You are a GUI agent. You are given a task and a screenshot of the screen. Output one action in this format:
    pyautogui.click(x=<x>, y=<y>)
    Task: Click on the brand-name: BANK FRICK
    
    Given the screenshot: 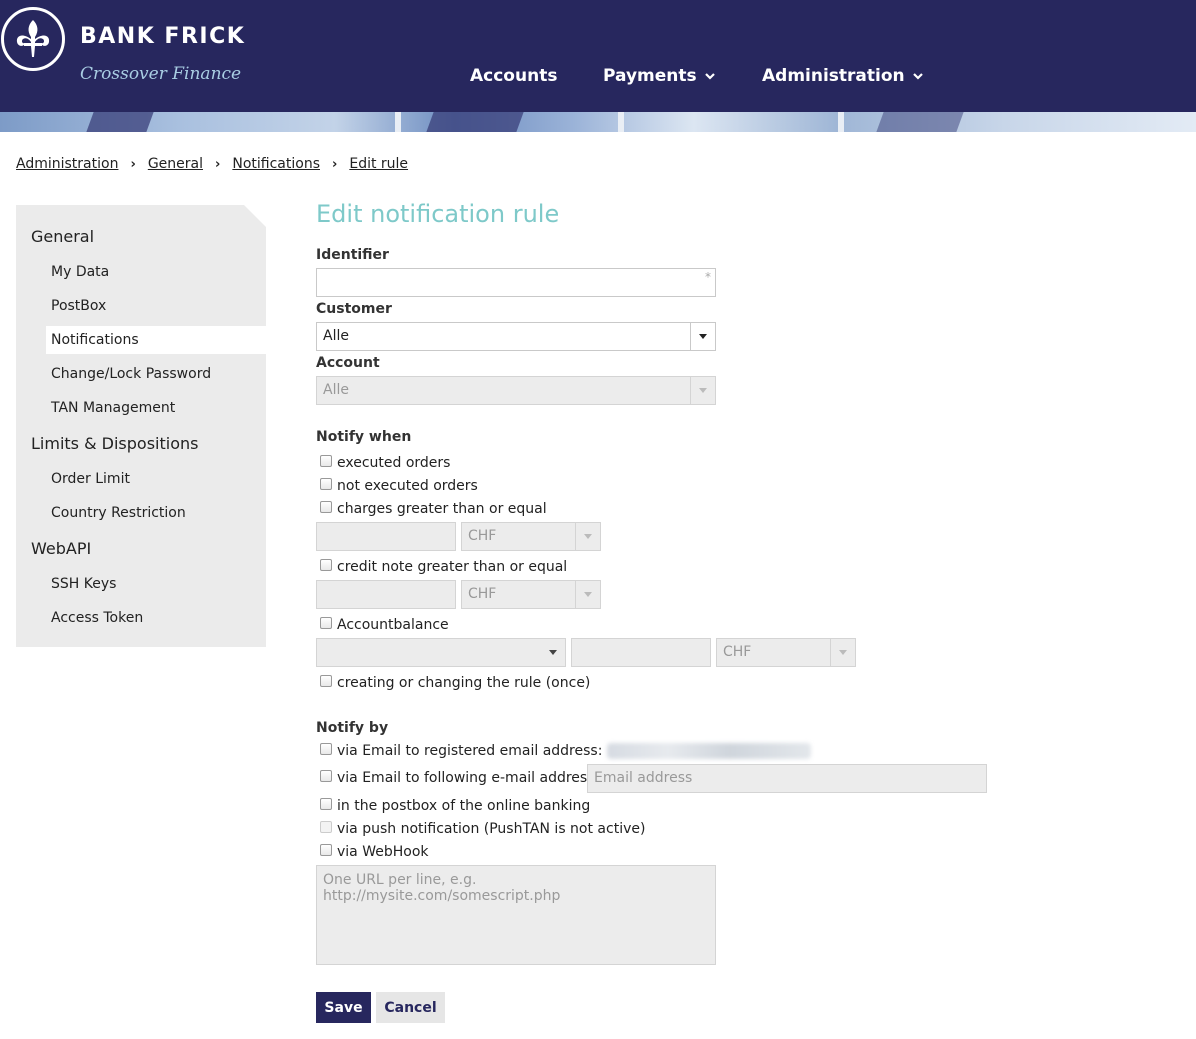 What is the action you would take?
    pyautogui.click(x=163, y=36)
    